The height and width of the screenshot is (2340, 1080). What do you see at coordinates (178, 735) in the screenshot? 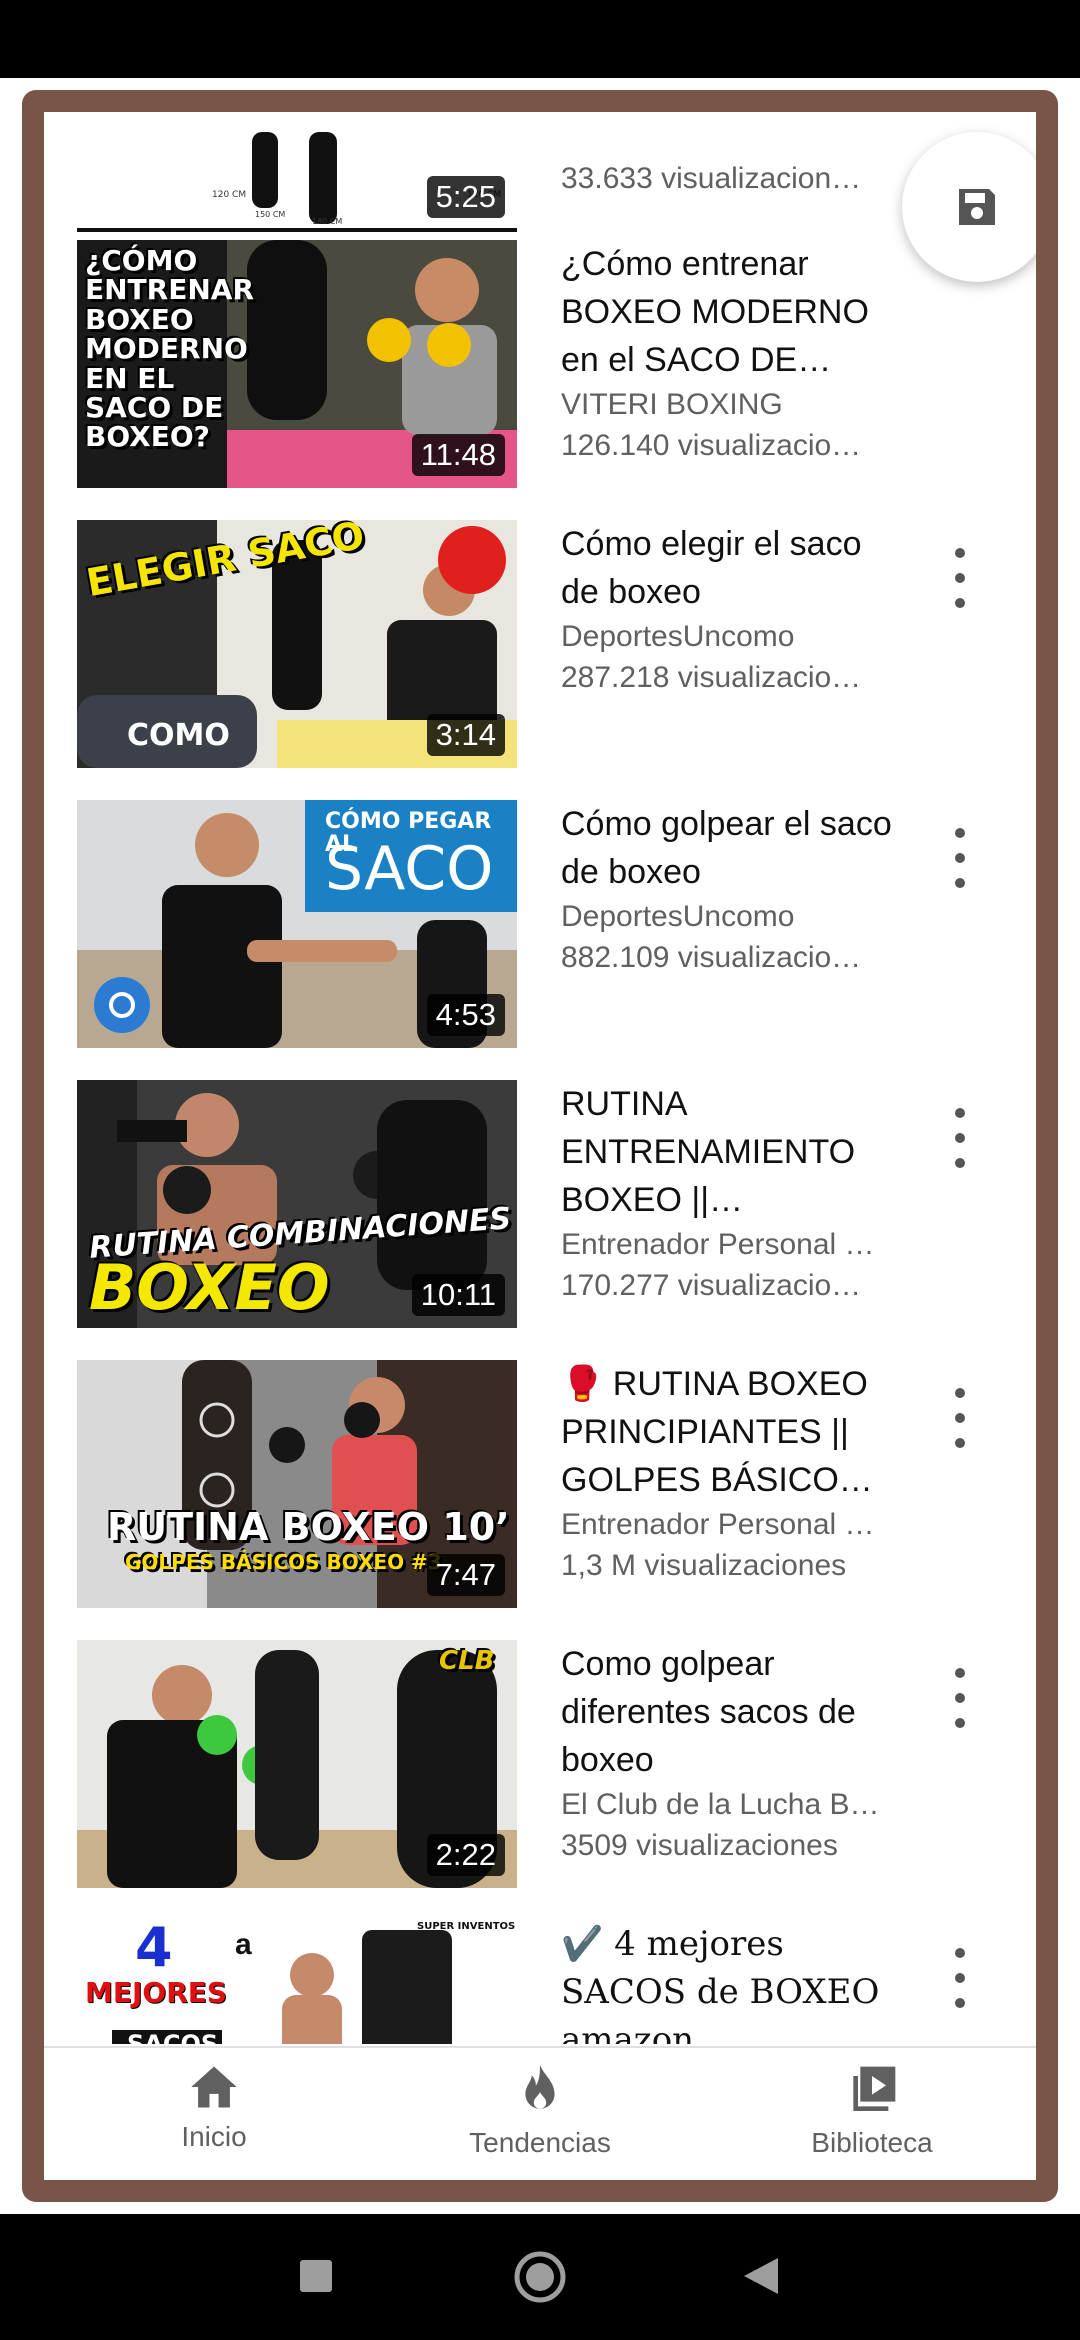
I see `thumbnail-logo: COMO` at bounding box center [178, 735].